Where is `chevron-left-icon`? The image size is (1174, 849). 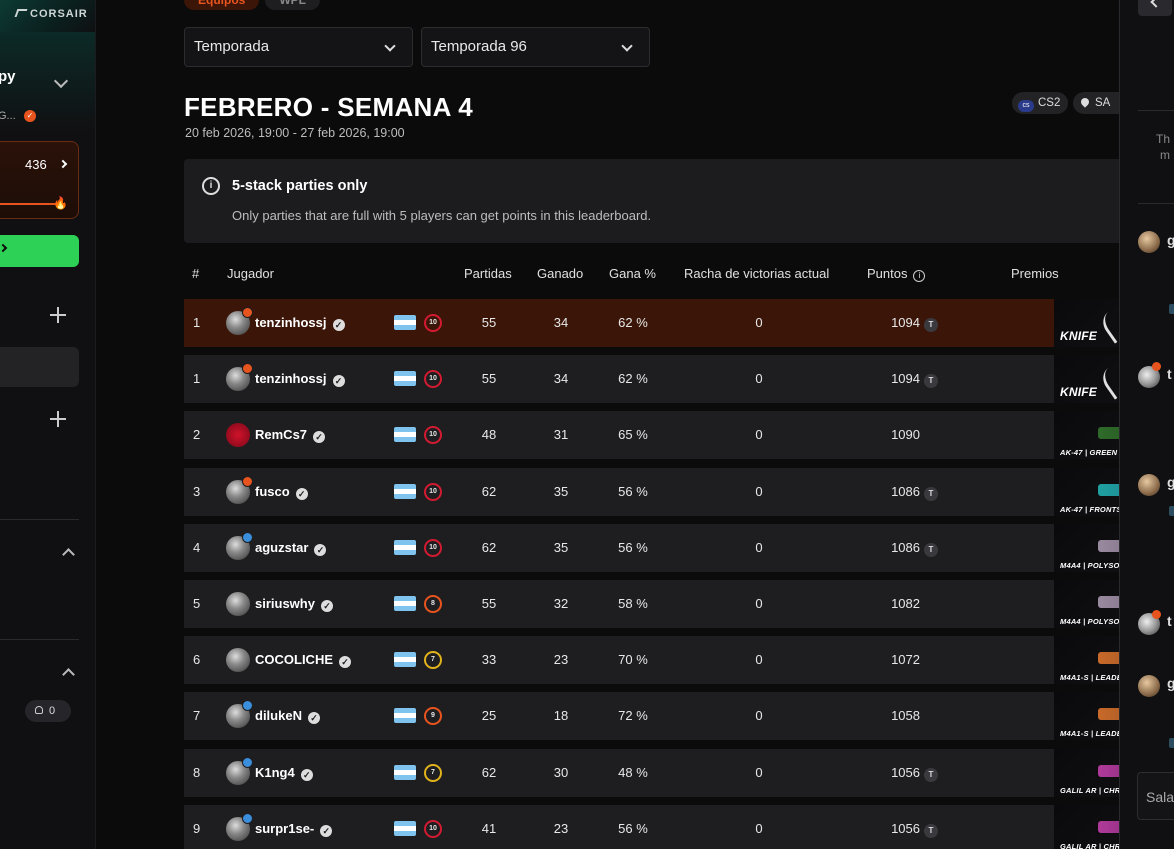
chevron-left-icon is located at coordinates (1156, 4).